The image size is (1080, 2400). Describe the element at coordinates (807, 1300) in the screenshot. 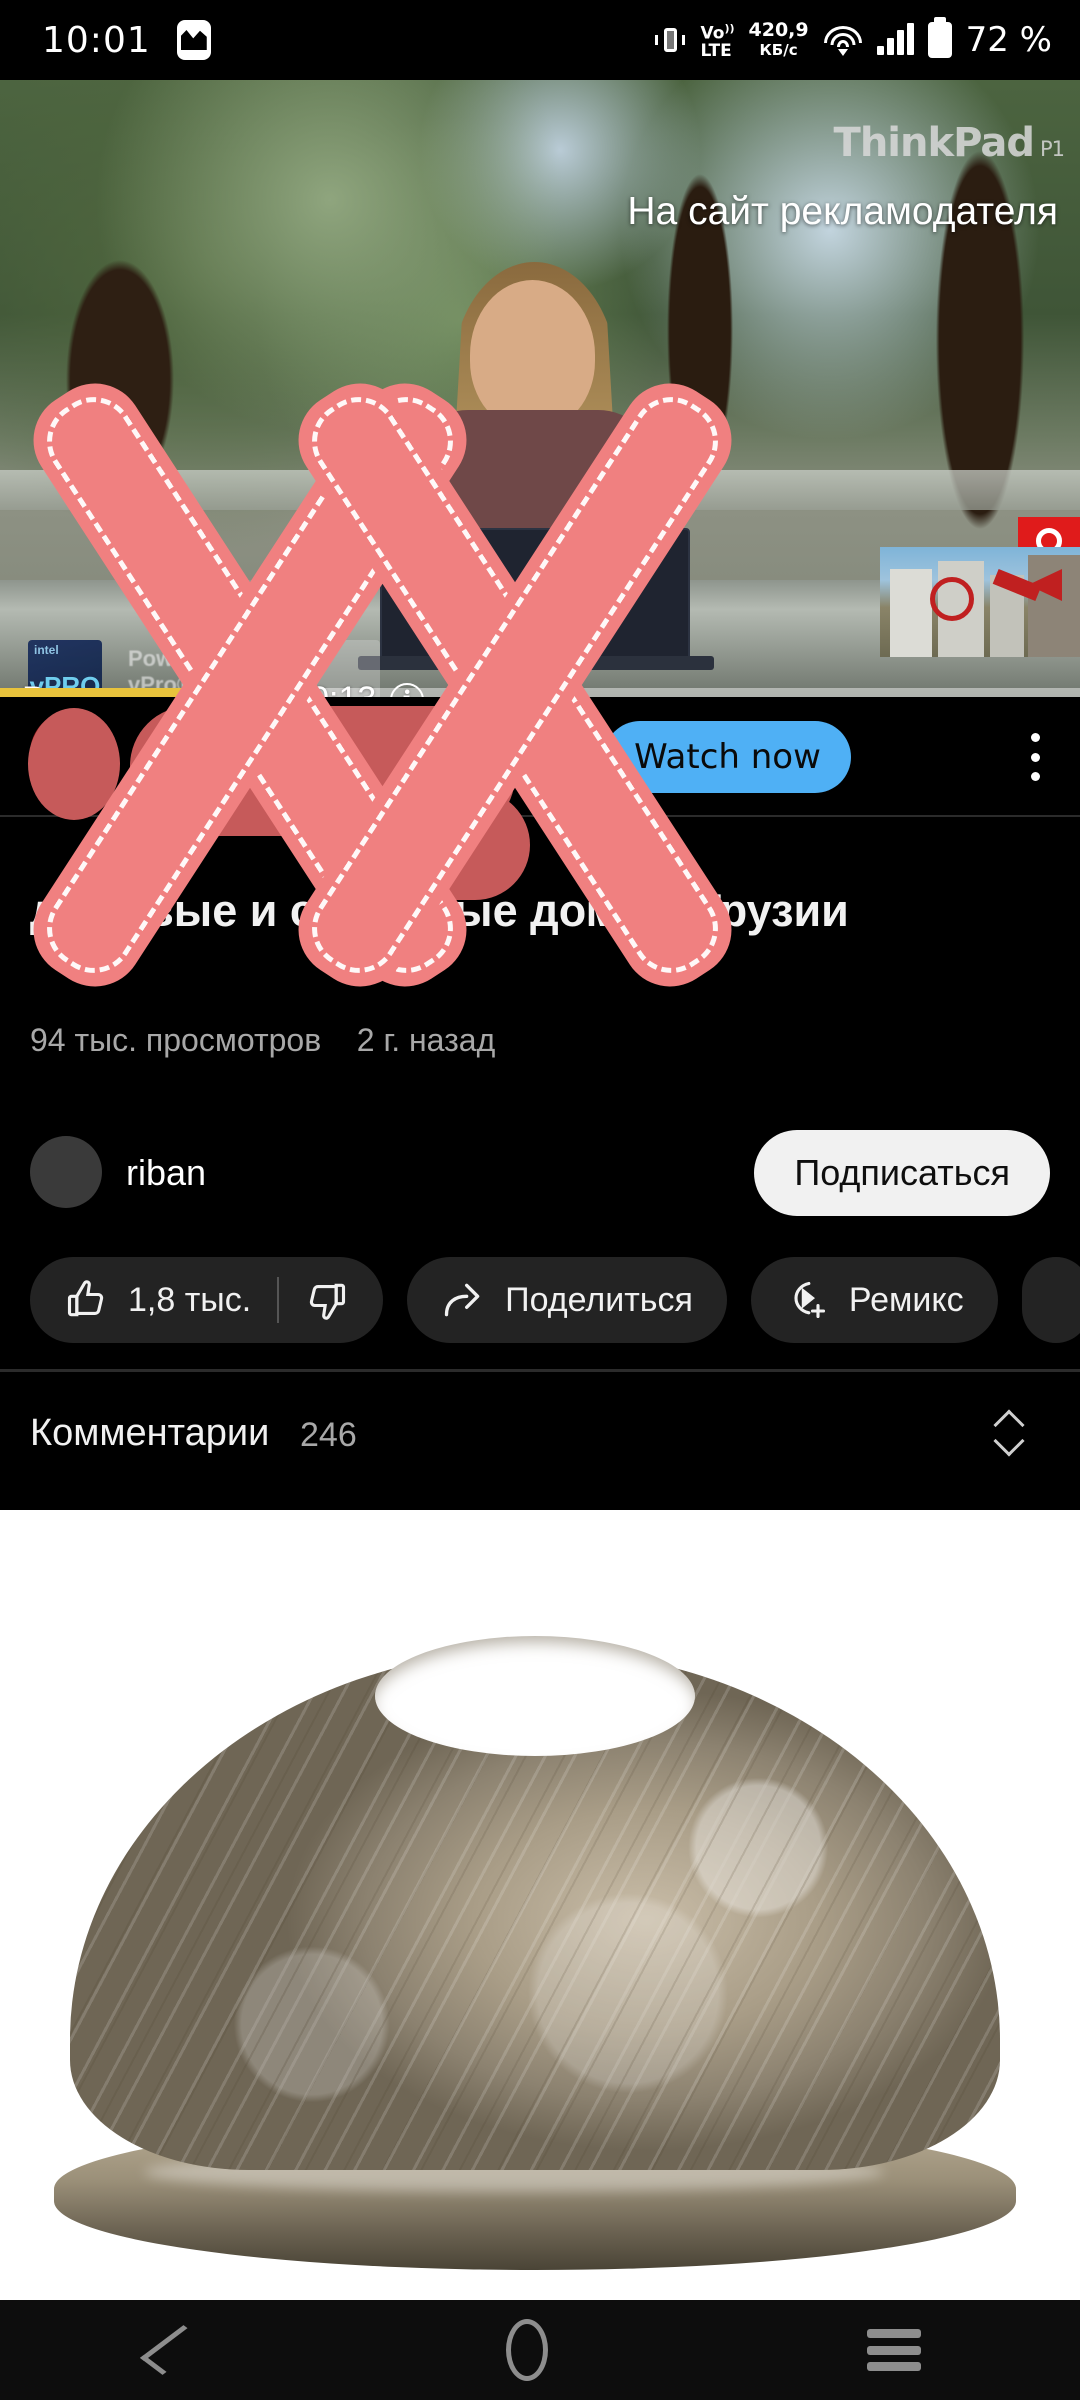

I see `remix-icon` at that location.